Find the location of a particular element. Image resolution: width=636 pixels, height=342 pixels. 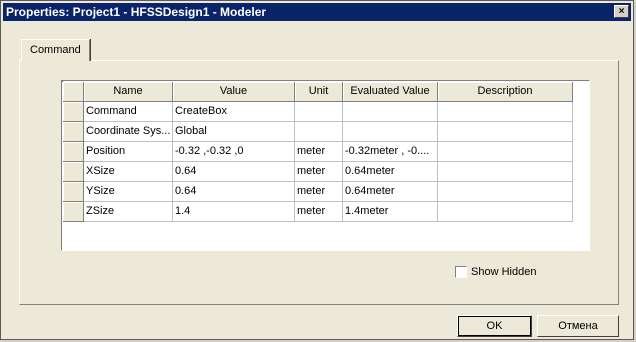

cancel-button: Отмена is located at coordinates (578, 326).